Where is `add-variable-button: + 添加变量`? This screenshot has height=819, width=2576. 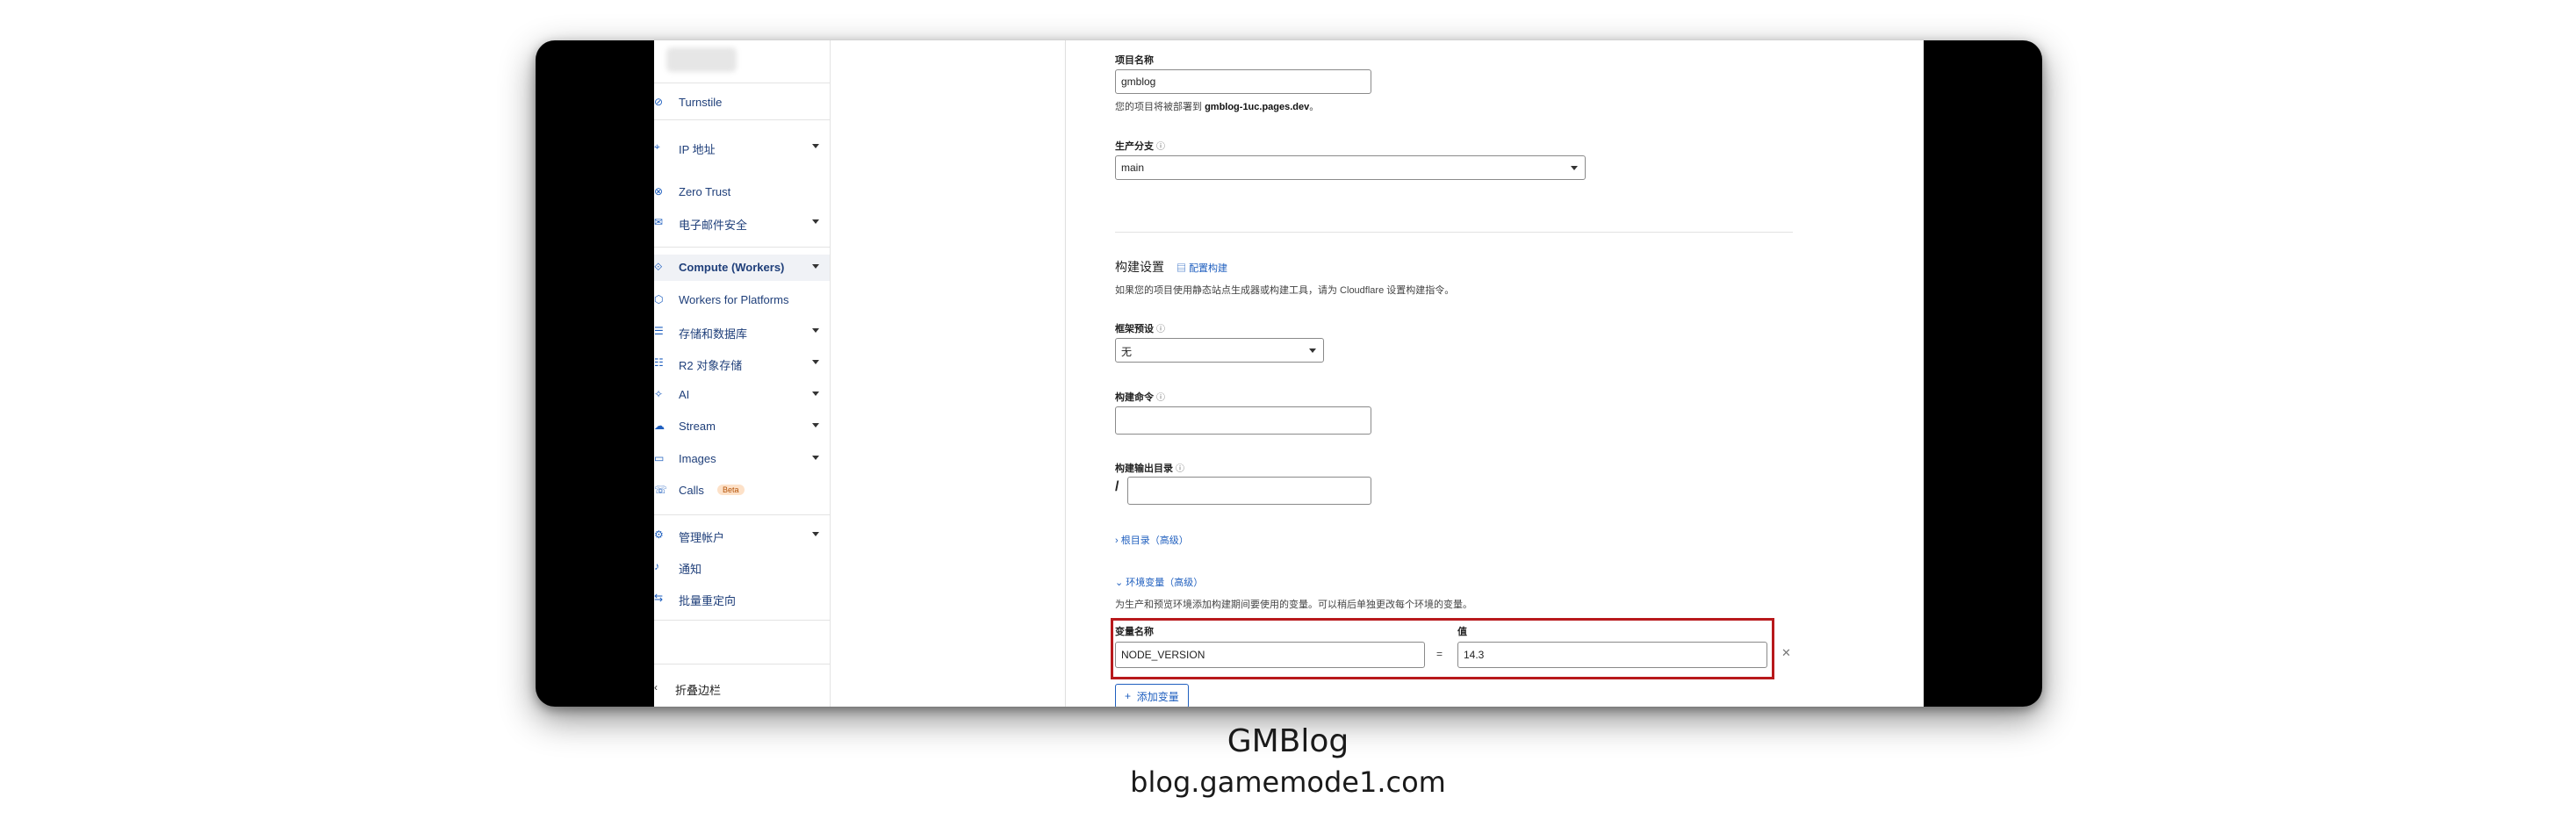
add-variable-button: + 添加变量 is located at coordinates (1152, 695).